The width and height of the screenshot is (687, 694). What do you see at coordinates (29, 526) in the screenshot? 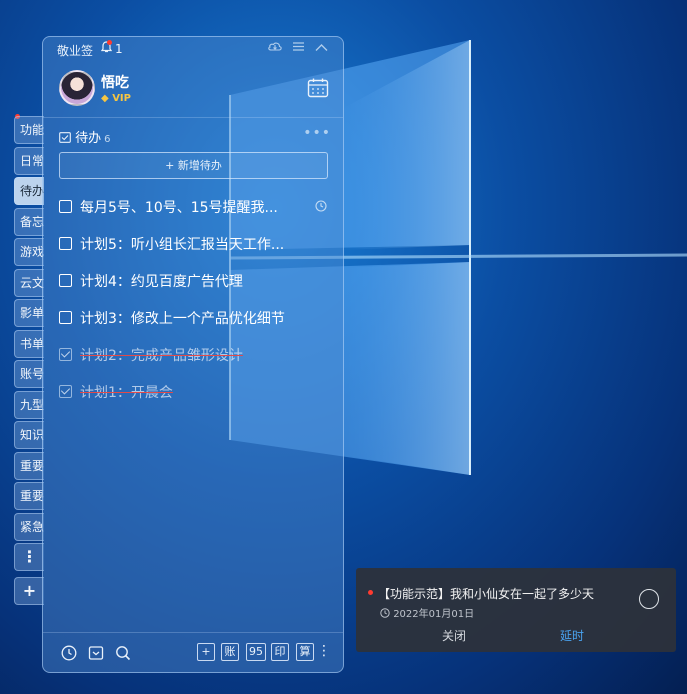
I see `side-tab-13: 紧急` at bounding box center [29, 526].